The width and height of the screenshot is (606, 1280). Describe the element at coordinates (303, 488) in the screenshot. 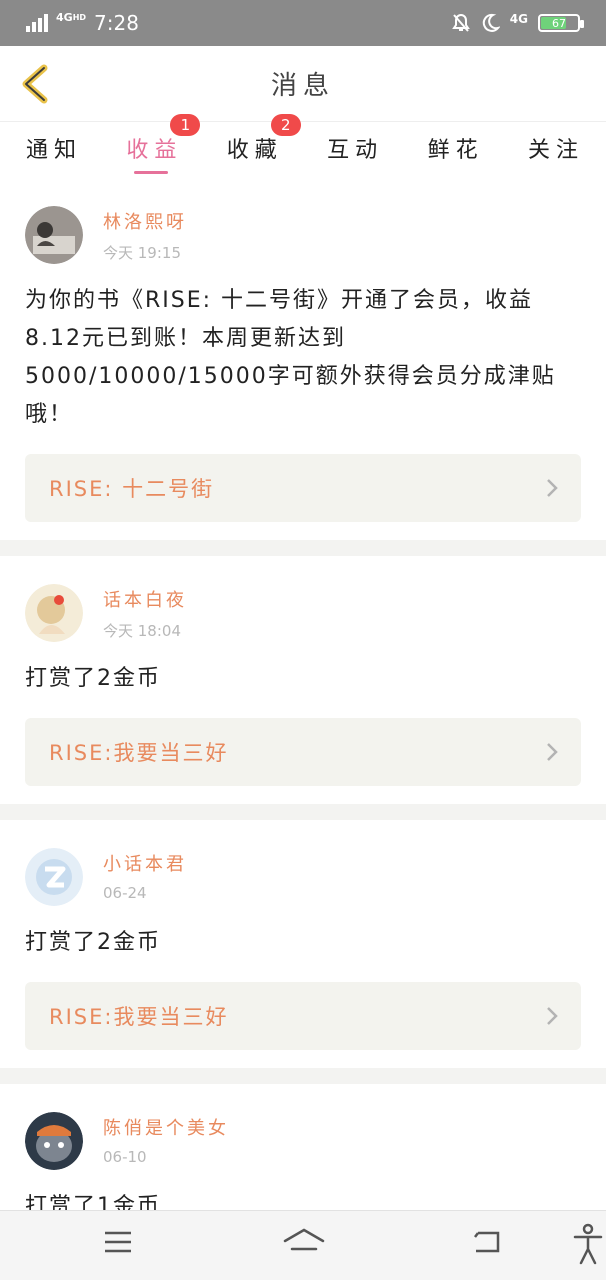

I see `book-link: RISE: 十二号街` at that location.